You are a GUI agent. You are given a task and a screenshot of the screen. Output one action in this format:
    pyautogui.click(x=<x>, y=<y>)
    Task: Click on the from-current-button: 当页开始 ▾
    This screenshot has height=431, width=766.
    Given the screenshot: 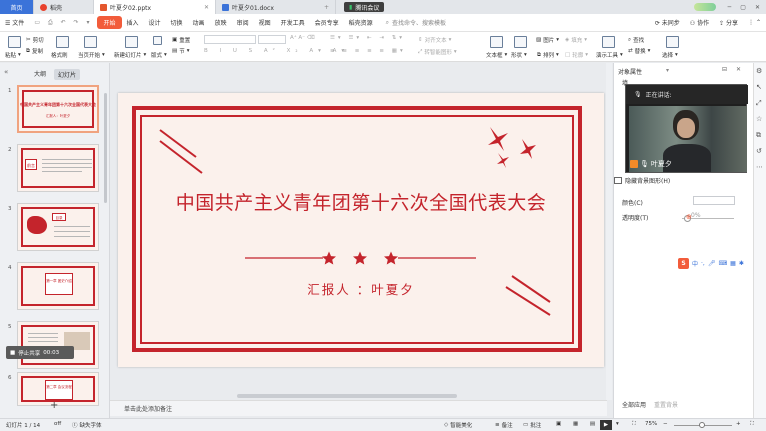 What is the action you would take?
    pyautogui.click(x=91, y=55)
    